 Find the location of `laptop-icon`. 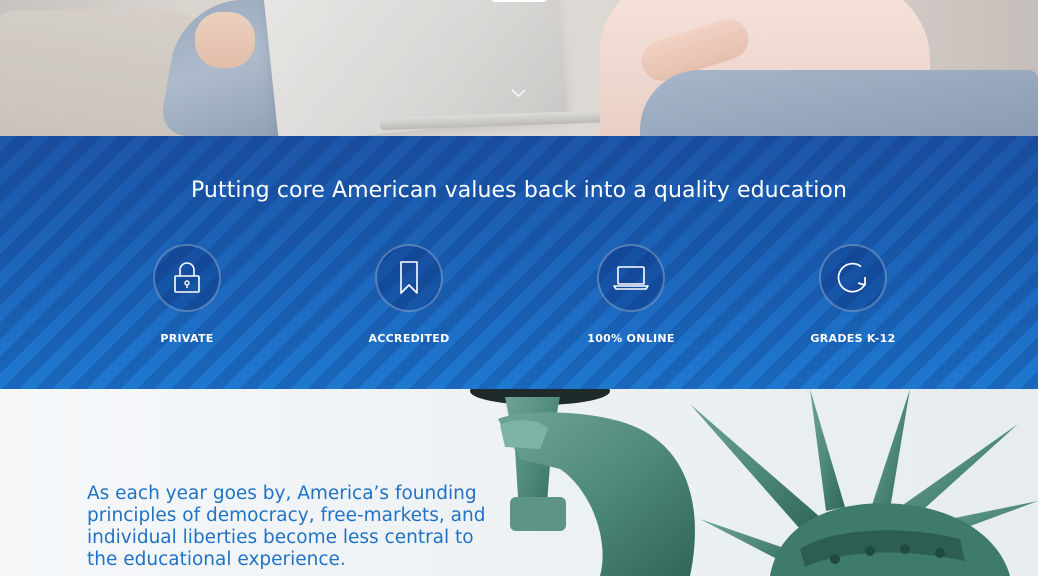

laptop-icon is located at coordinates (631, 278).